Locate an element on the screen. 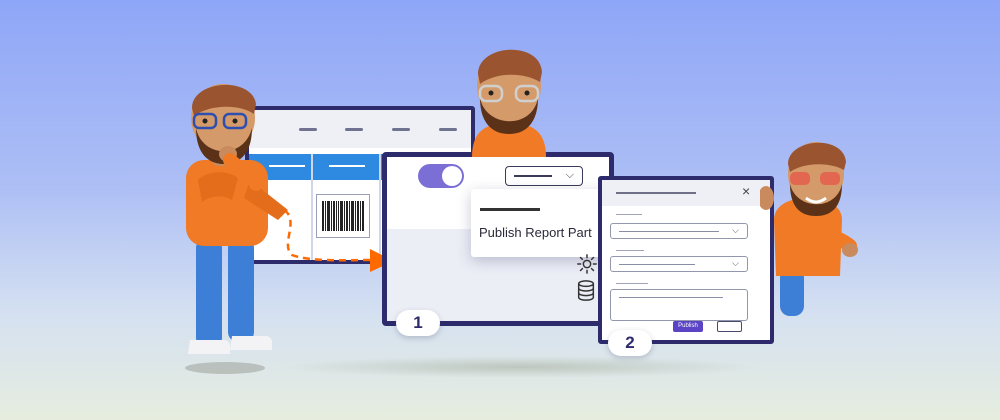  publish-dialog: ⌵ ⌵ is located at coordinates (686, 260).